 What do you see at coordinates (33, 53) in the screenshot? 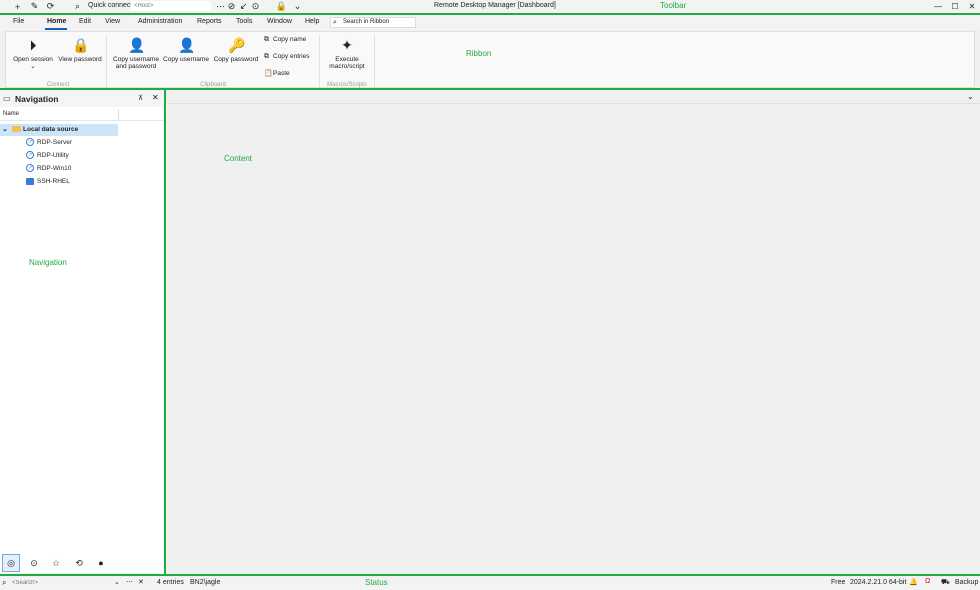
I see `open-session-button: ⏵ Open session ⌄` at bounding box center [33, 53].